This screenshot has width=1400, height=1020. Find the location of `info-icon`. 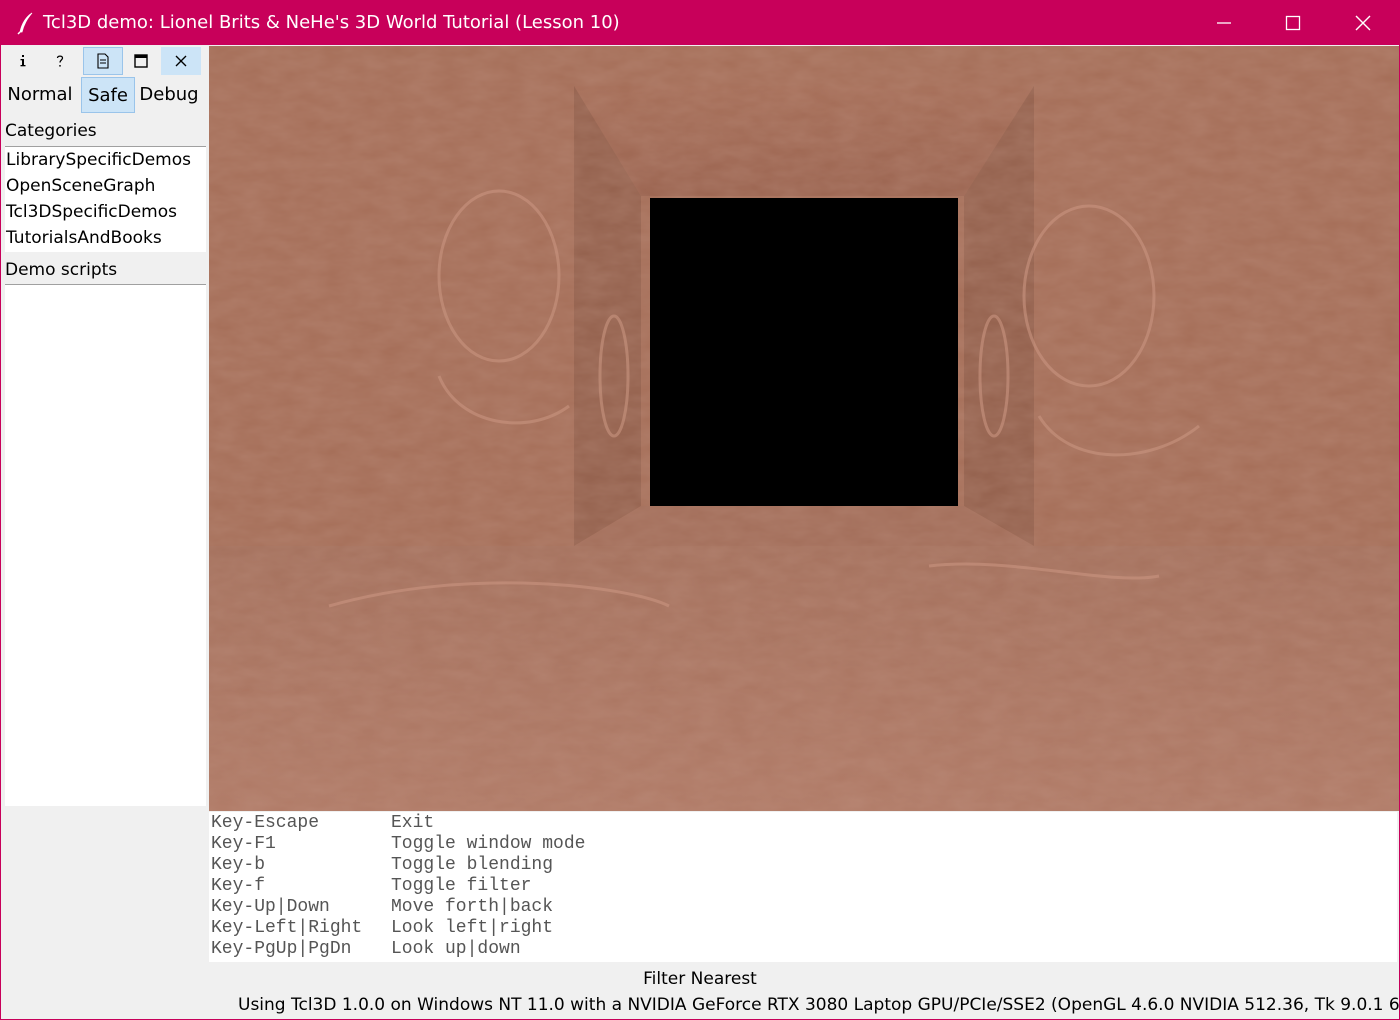

info-icon is located at coordinates (23, 61).